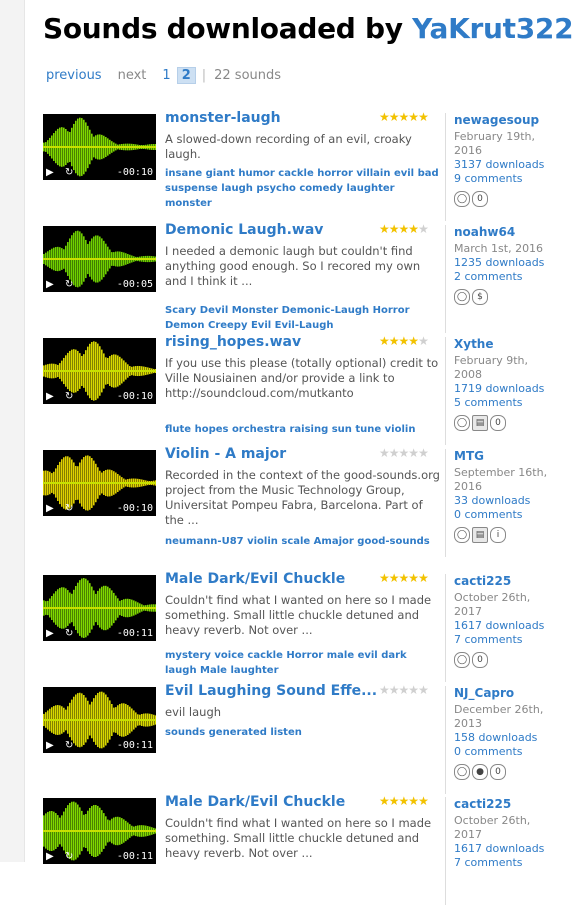 The image size is (575, 910). I want to click on sound-title-link: Violin - A major, so click(271, 454).